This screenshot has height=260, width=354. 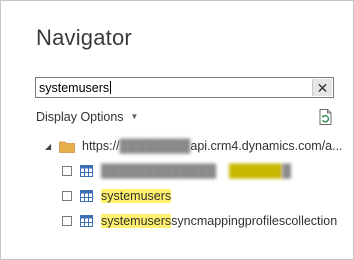 What do you see at coordinates (110, 87) in the screenshot?
I see `text-caret` at bounding box center [110, 87].